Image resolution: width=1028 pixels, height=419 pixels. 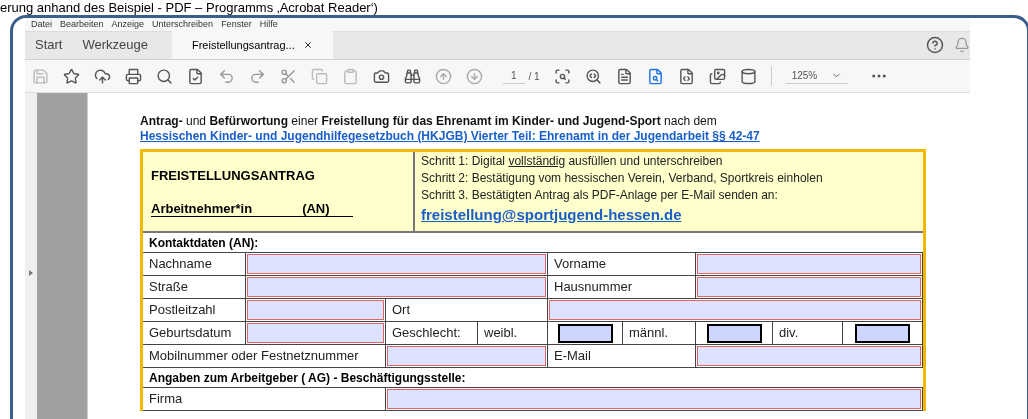 What do you see at coordinates (288, 76) in the screenshot?
I see `scissors-icon` at bounding box center [288, 76].